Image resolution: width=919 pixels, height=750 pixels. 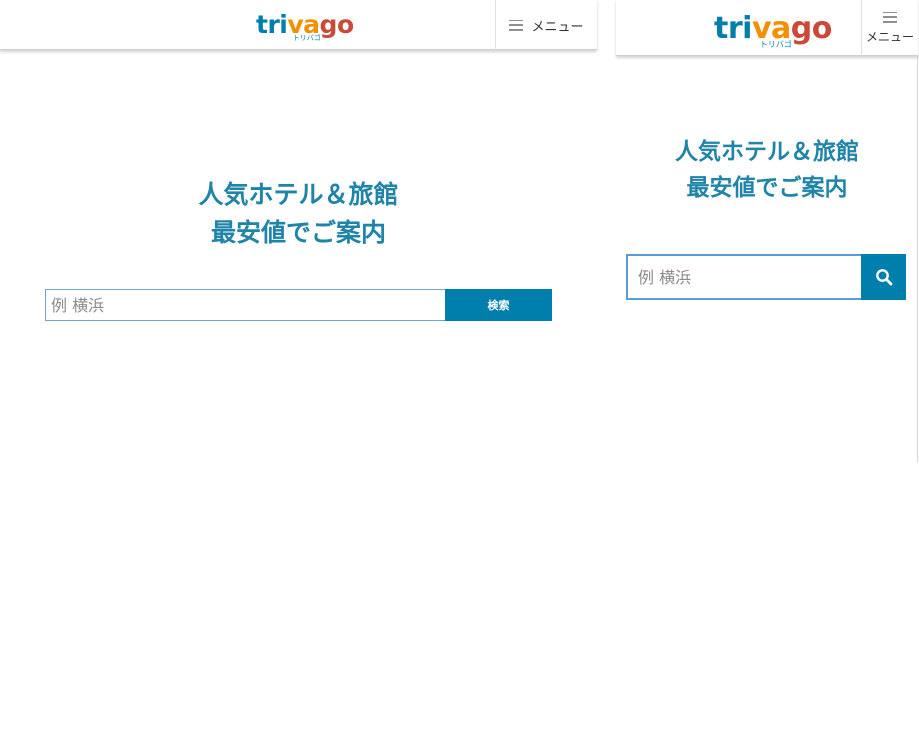 I want to click on search-button, so click(x=883, y=277).